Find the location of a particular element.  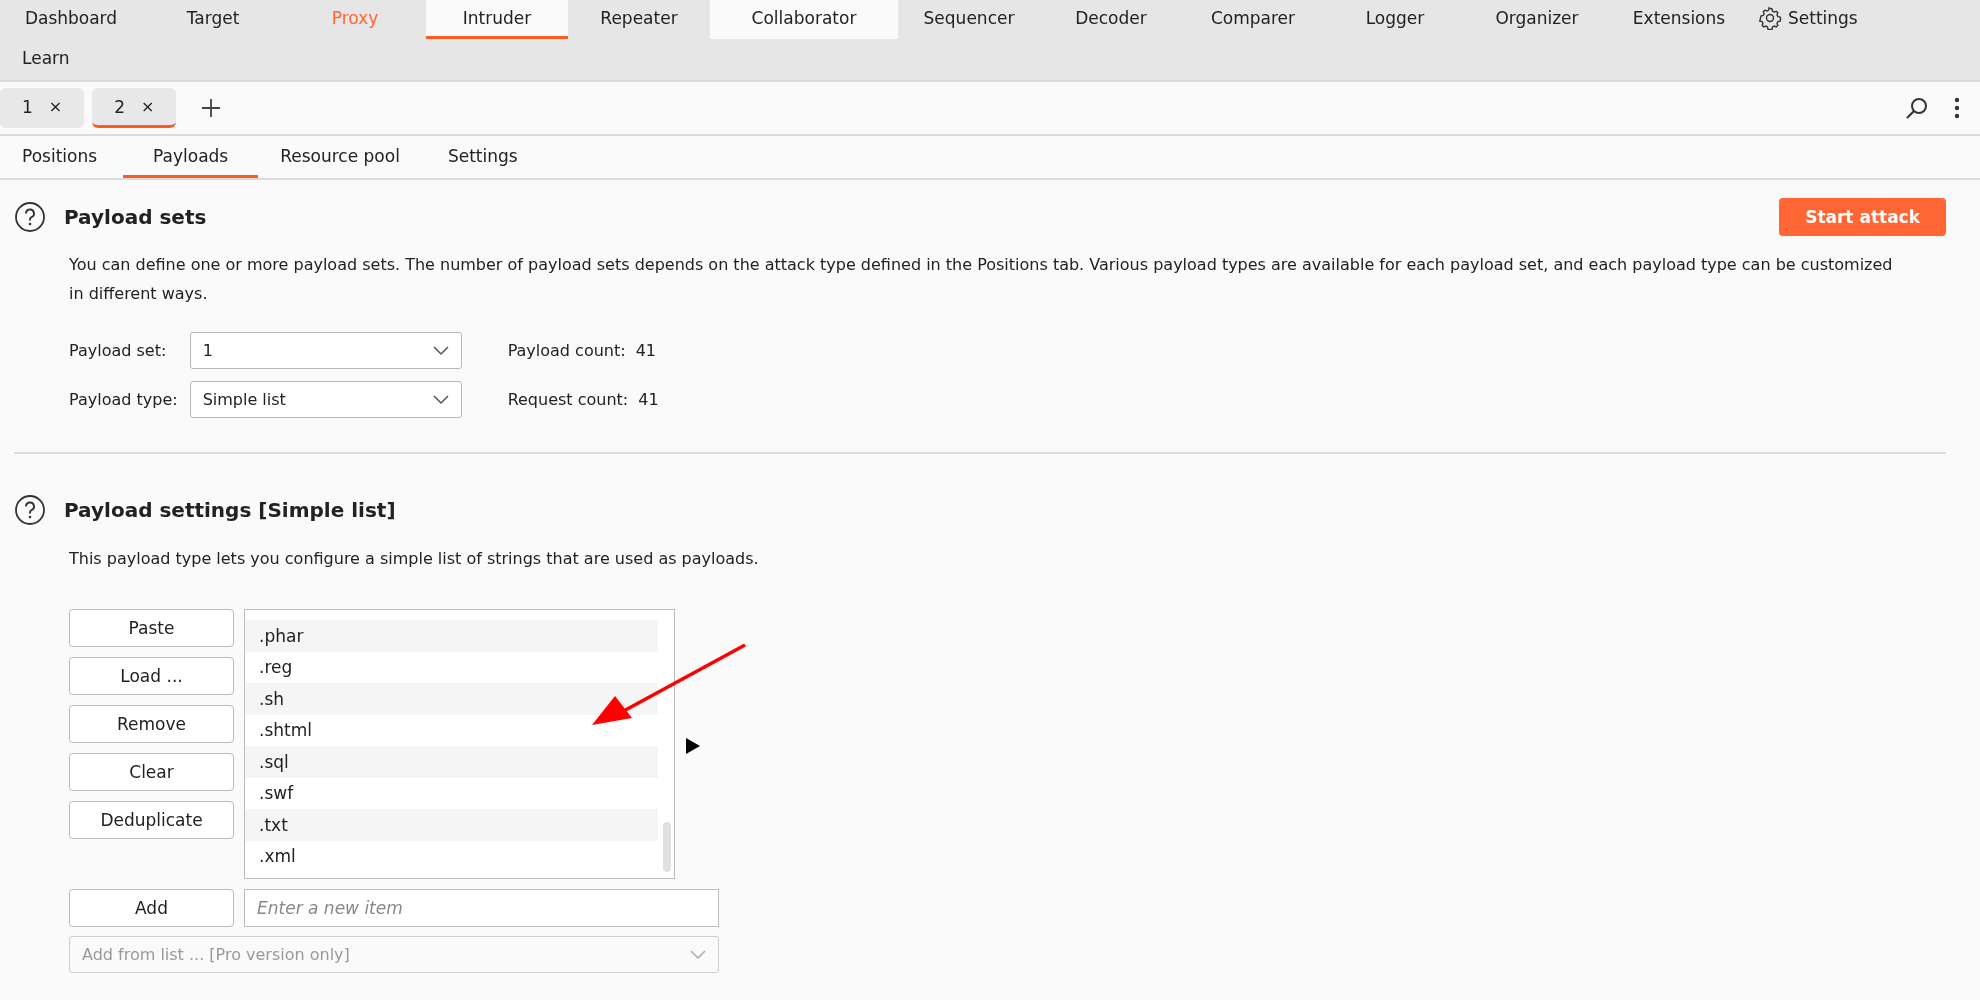

sub-tab: Settings is located at coordinates (484, 157).